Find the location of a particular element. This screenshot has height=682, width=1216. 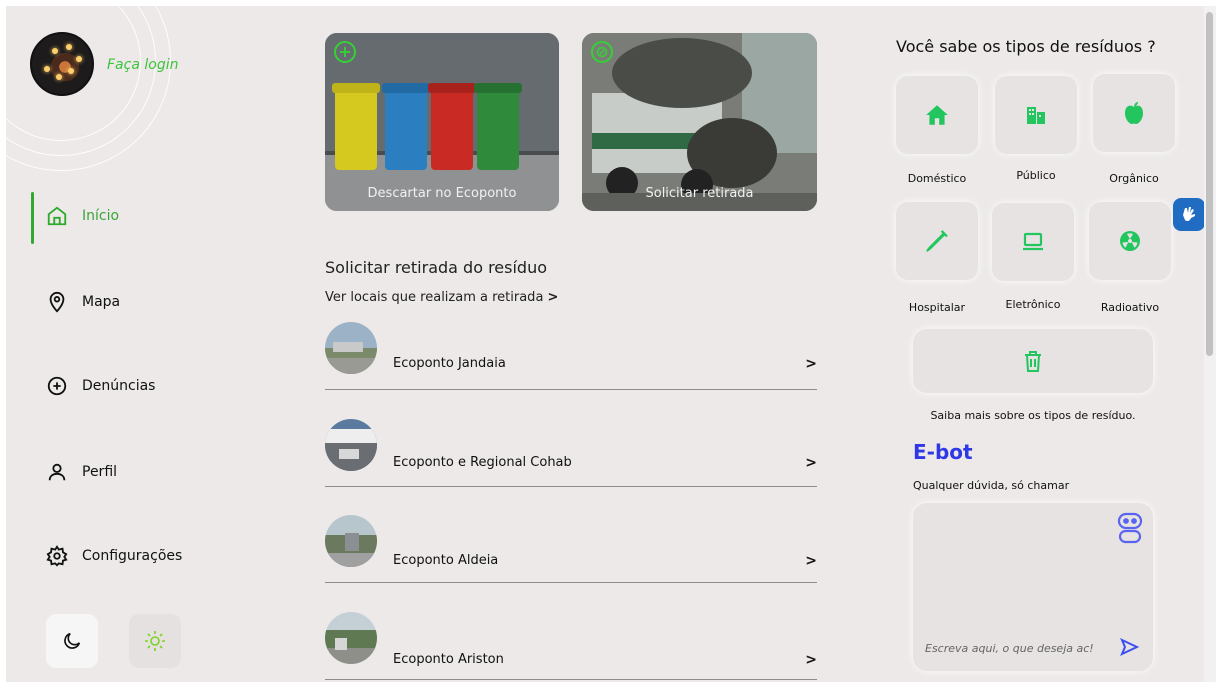

chat-box is located at coordinates (1033, 587).